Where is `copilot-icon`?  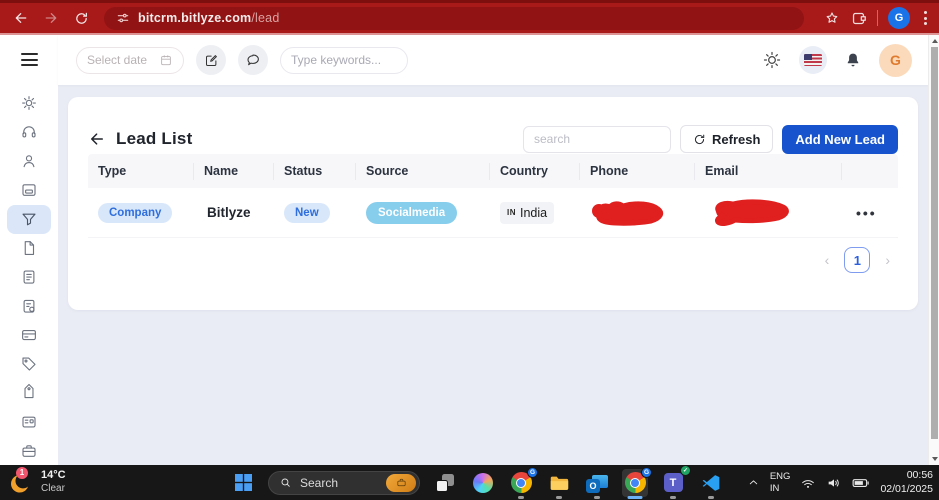 copilot-icon is located at coordinates (483, 482).